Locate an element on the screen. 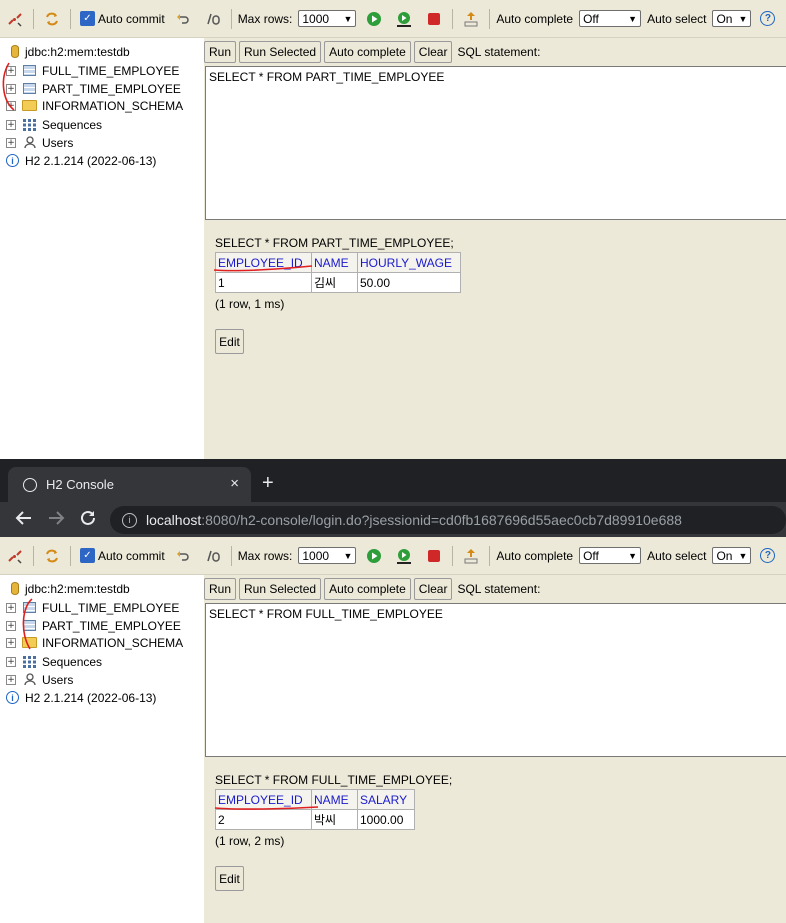  sequences-icon is located at coordinates (29, 661).